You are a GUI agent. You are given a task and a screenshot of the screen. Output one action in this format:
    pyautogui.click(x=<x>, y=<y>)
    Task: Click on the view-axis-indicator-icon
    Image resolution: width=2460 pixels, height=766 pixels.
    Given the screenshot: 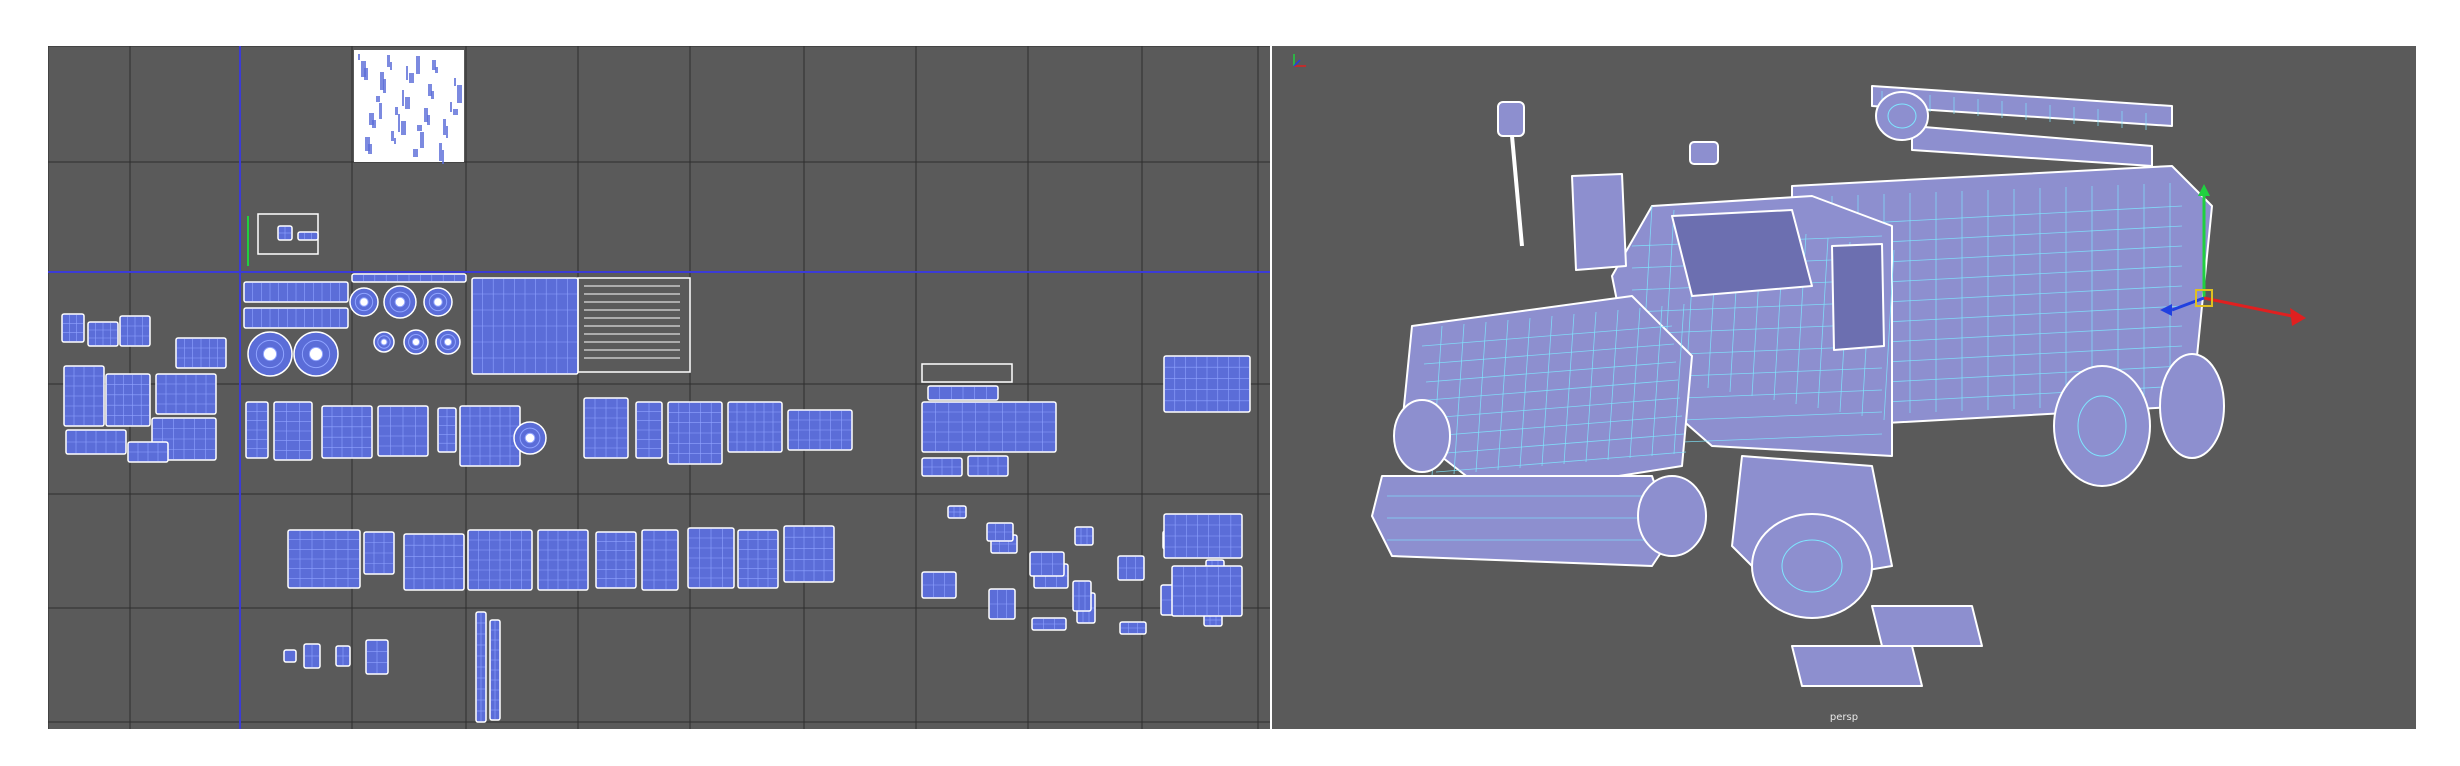 What is the action you would take?
    pyautogui.click(x=1299, y=60)
    